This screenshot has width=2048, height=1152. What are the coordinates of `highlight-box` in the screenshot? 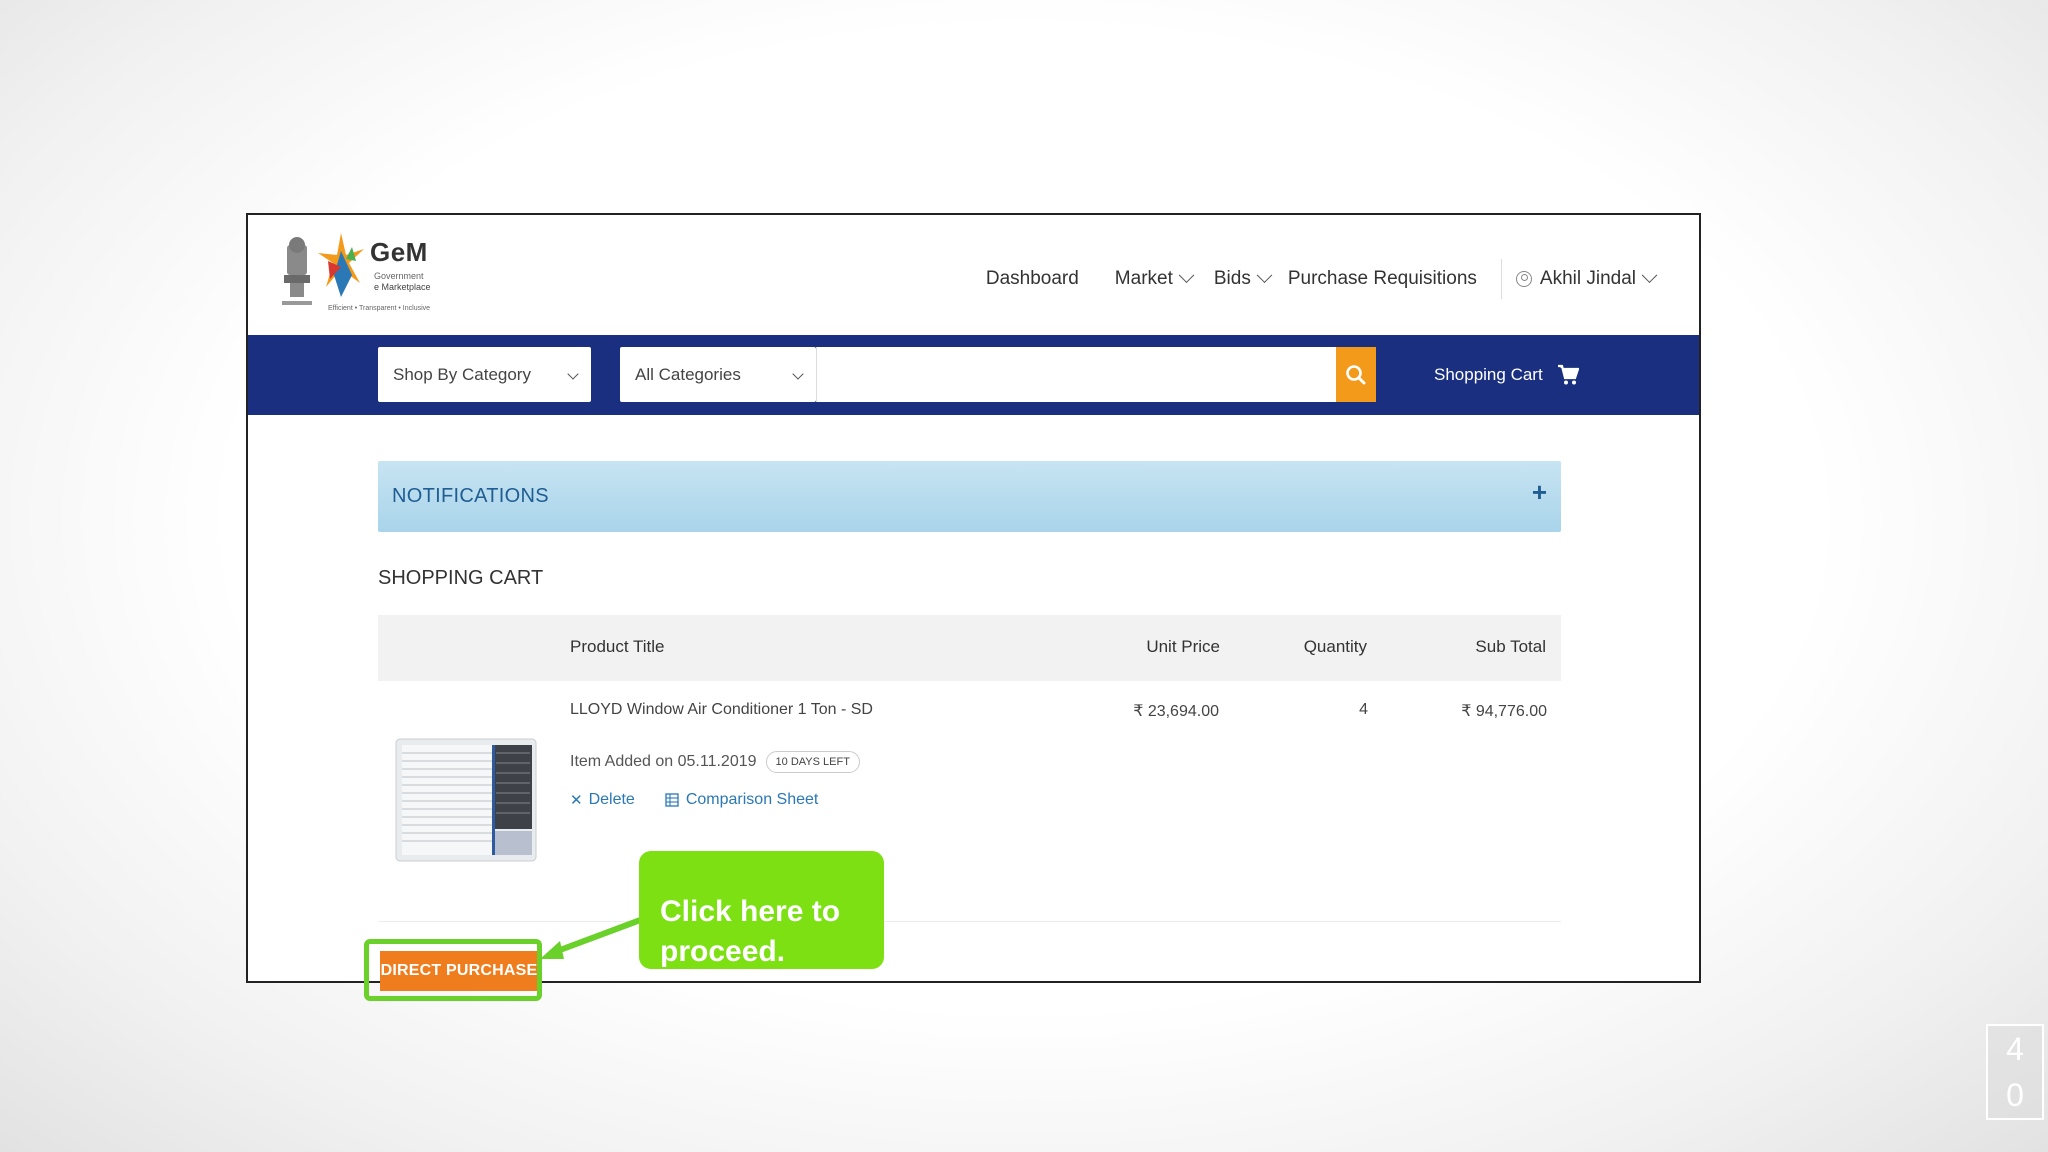 It's located at (453, 970).